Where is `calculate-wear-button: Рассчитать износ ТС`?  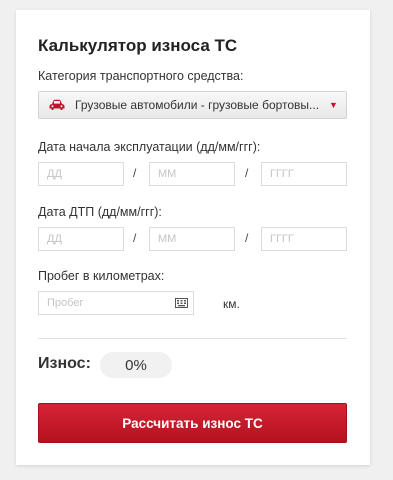 calculate-wear-button: Рассчитать износ ТС is located at coordinates (192, 423).